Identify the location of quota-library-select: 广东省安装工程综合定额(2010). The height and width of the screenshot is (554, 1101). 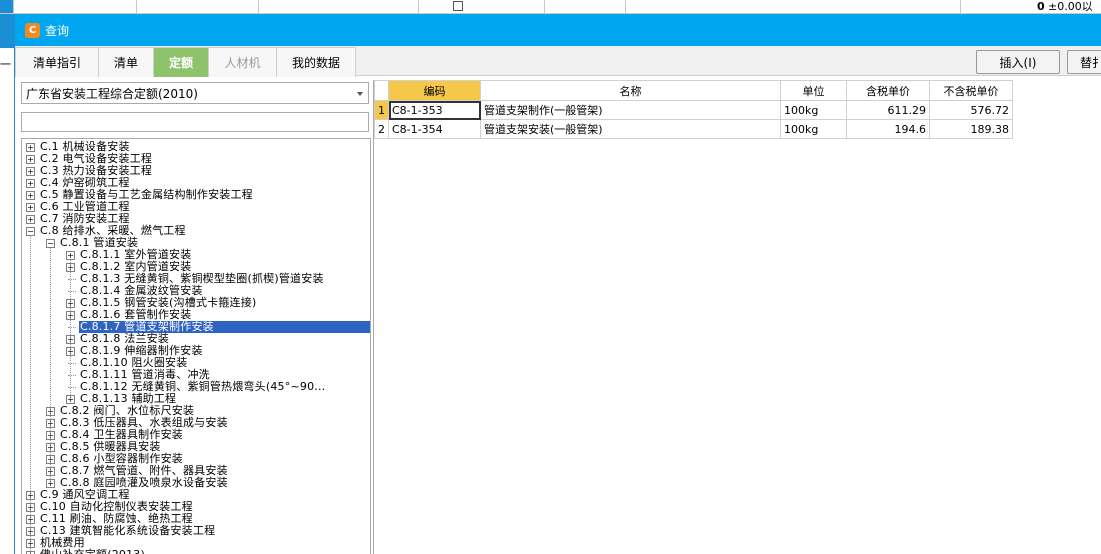
(195, 93).